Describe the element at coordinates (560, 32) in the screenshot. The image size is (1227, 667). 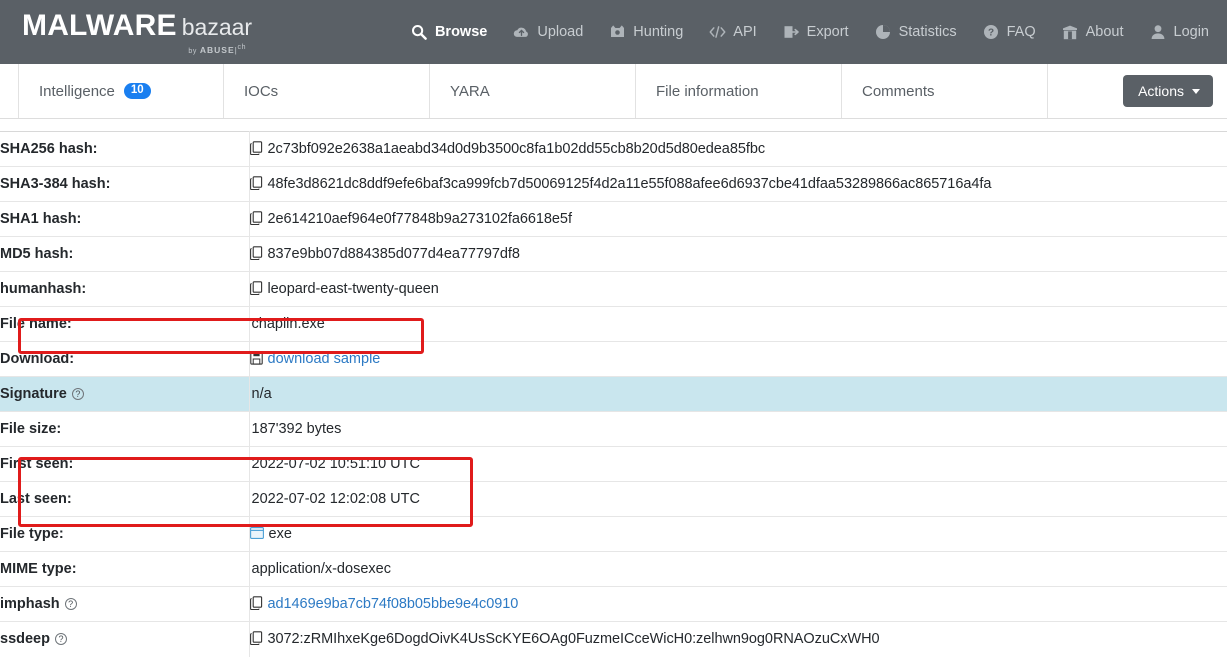
I see `nav-label-upload: Upload` at that location.